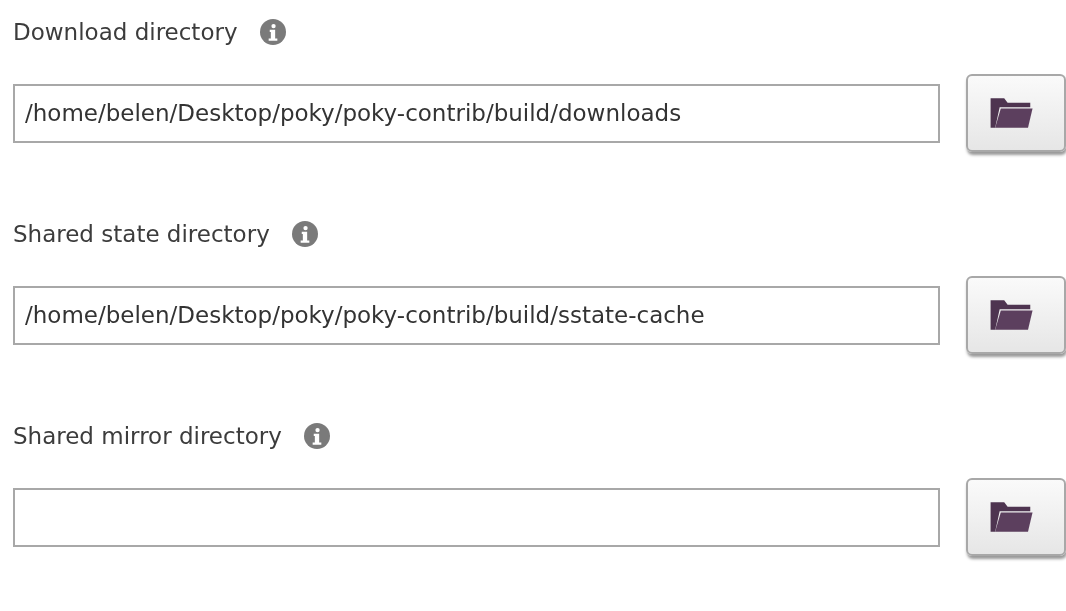 Image resolution: width=1066 pixels, height=611 pixels. I want to click on setting-label: Shared state directory, so click(141, 234).